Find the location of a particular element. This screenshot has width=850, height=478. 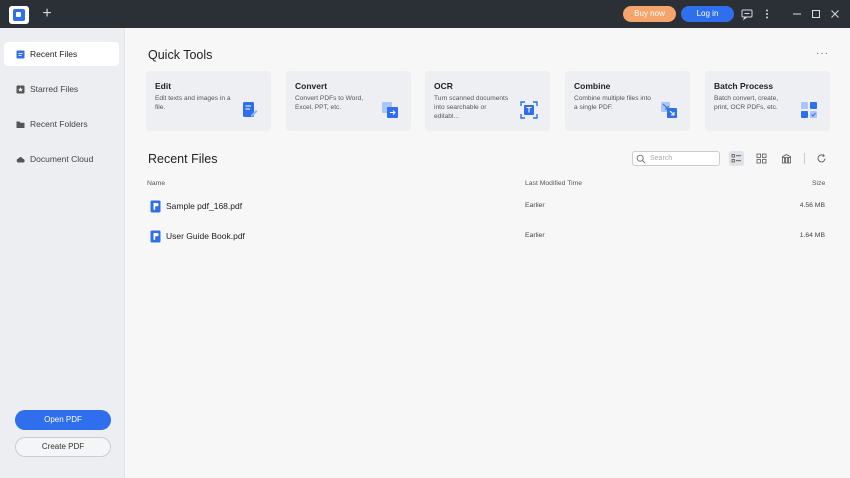

sidebar-item-starred-files: Starred Files is located at coordinates (61, 89).